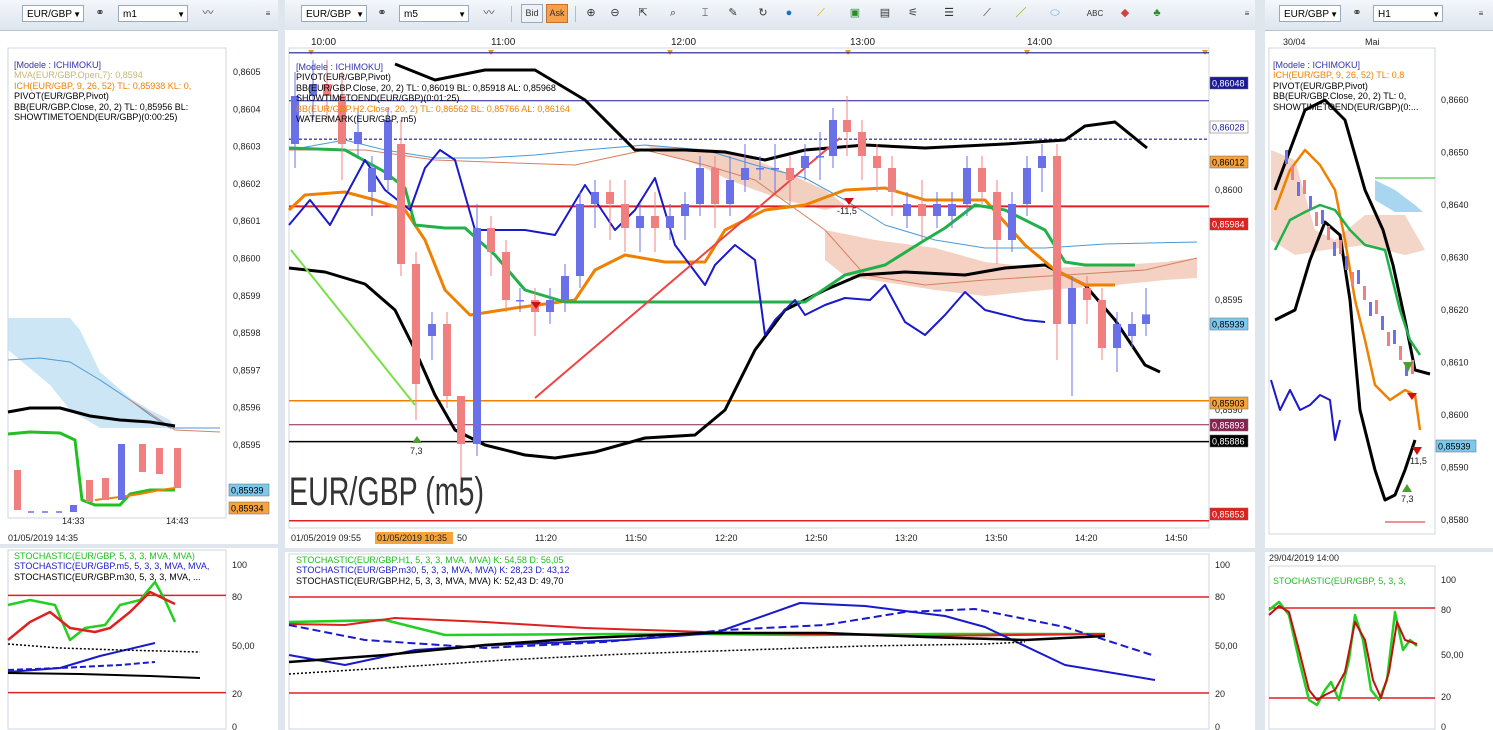  What do you see at coordinates (104, 648) in the screenshot?
I see `stochastic-m30-d` at bounding box center [104, 648].